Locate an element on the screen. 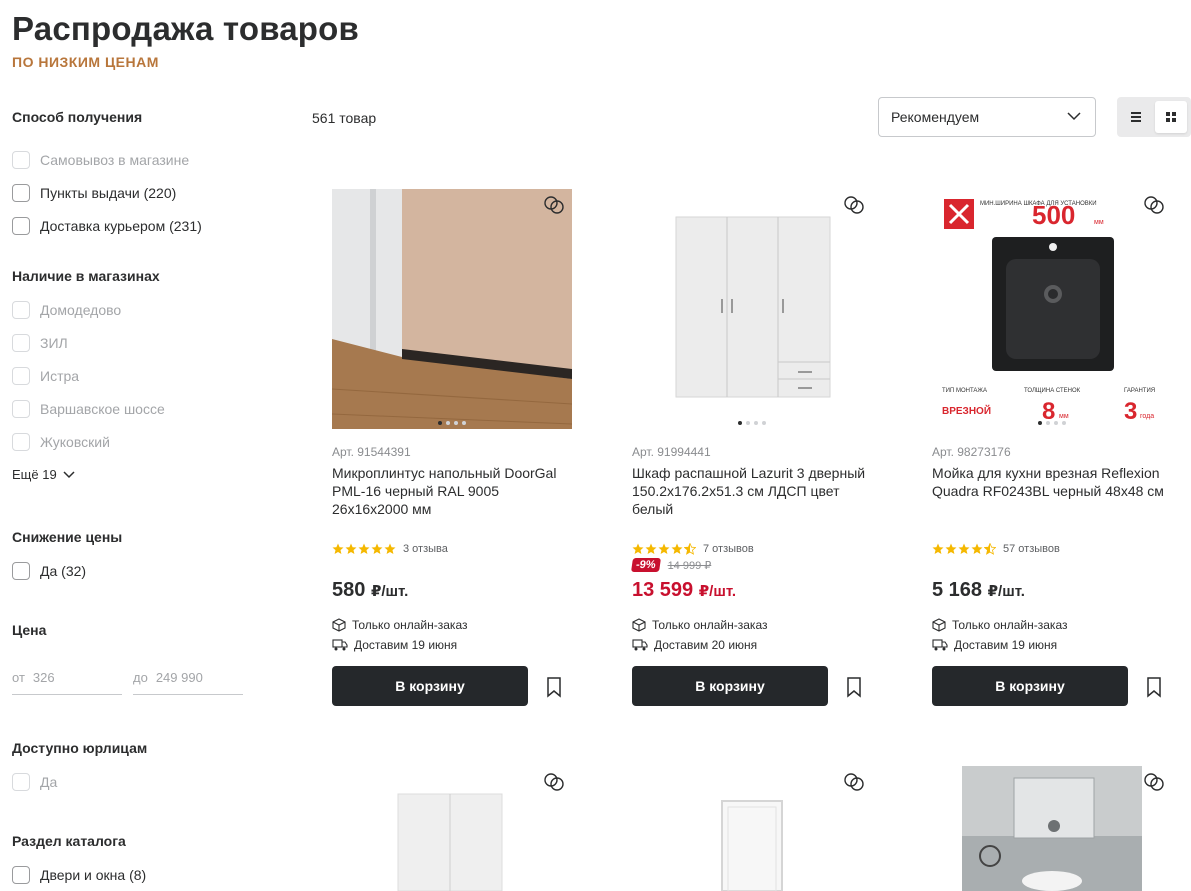  filter-option: Пункты выдачи (220) is located at coordinates (94, 193).